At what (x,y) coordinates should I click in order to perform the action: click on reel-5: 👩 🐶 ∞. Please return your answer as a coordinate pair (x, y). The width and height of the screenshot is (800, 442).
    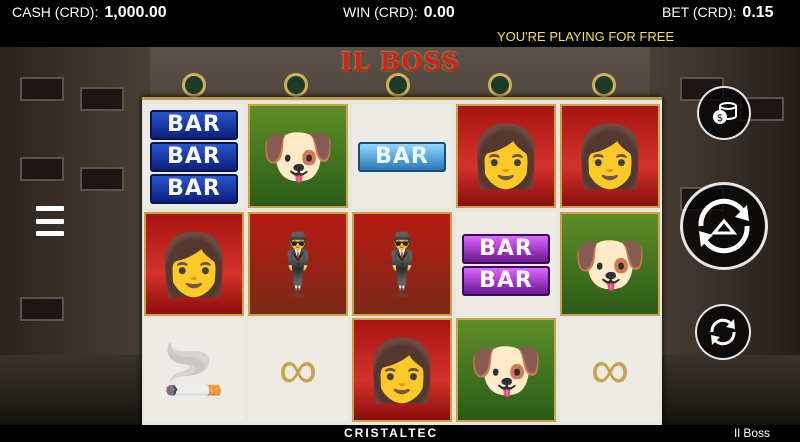
    Looking at the image, I should click on (610, 264).